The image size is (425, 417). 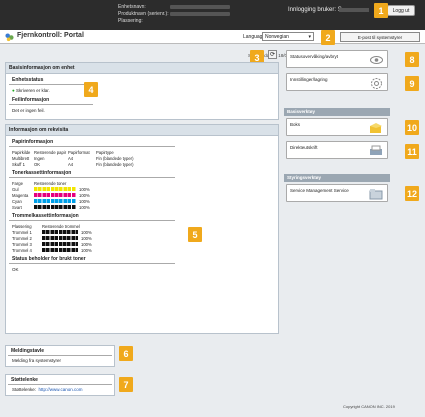 What do you see at coordinates (401, 10) in the screenshot?
I see `logout-button: Logg ut` at bounding box center [401, 10].